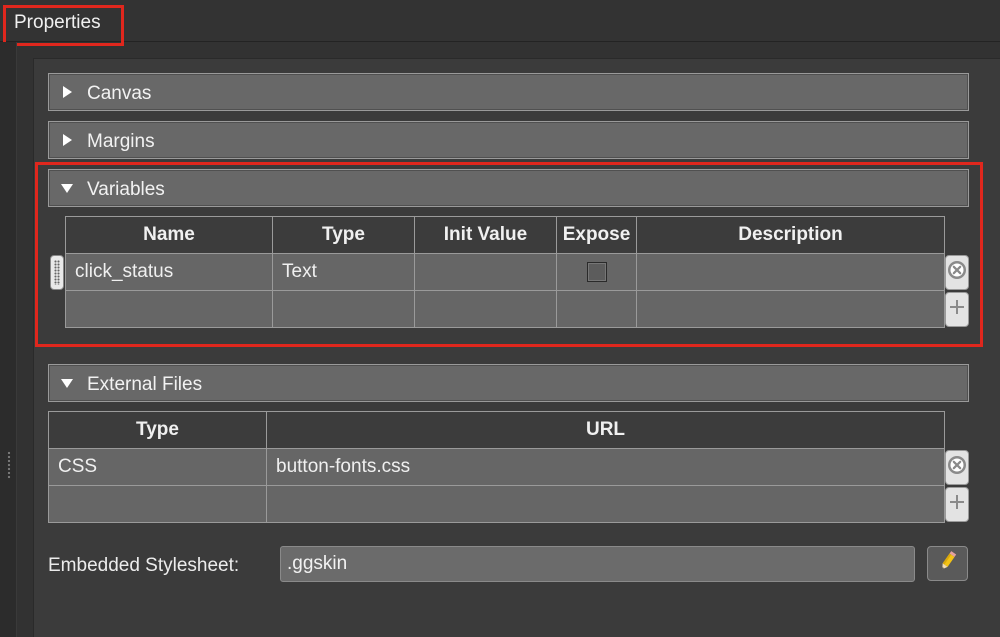 This screenshot has width=1000, height=637. What do you see at coordinates (158, 430) in the screenshot?
I see `column-header-type: Type` at bounding box center [158, 430].